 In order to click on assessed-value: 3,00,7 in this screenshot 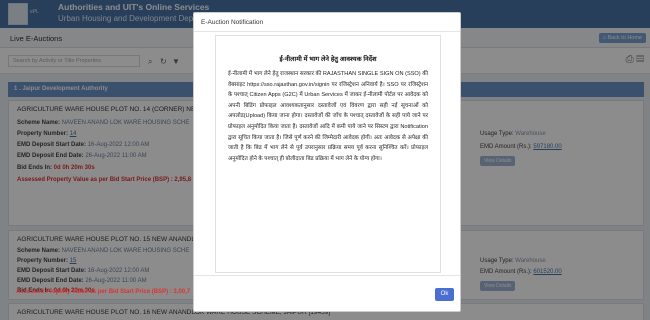, I will do `click(182, 292)`.